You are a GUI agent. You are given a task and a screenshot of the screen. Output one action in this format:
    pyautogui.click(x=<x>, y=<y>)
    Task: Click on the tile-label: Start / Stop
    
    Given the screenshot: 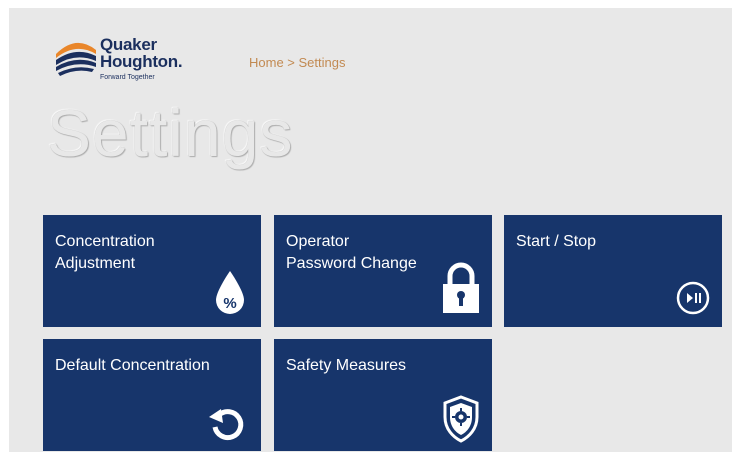 What is the action you would take?
    pyautogui.click(x=556, y=241)
    